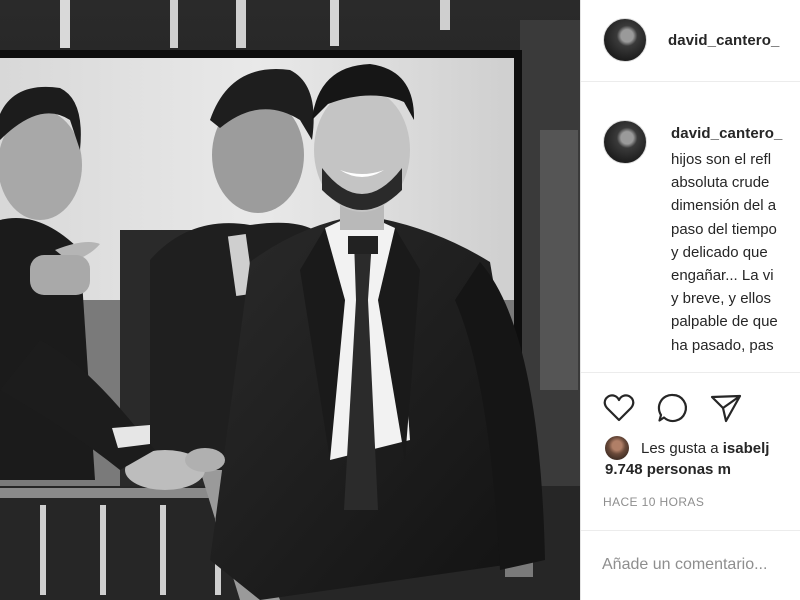 This screenshot has height=600, width=800. What do you see at coordinates (625, 40) in the screenshot?
I see `author-avatar` at bounding box center [625, 40].